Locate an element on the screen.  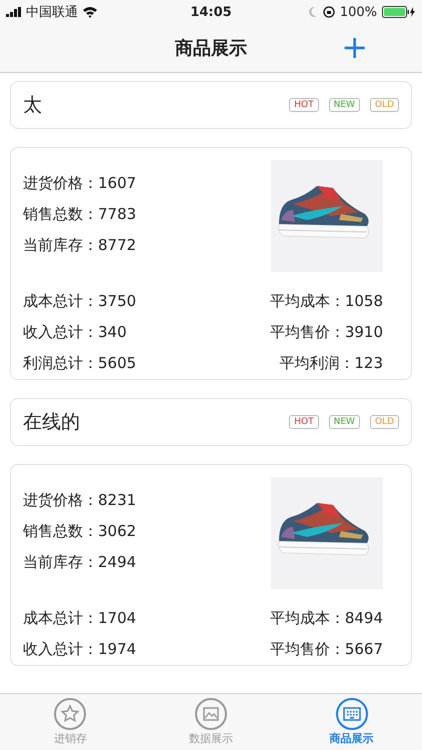
add-button: + is located at coordinates (354, 47).